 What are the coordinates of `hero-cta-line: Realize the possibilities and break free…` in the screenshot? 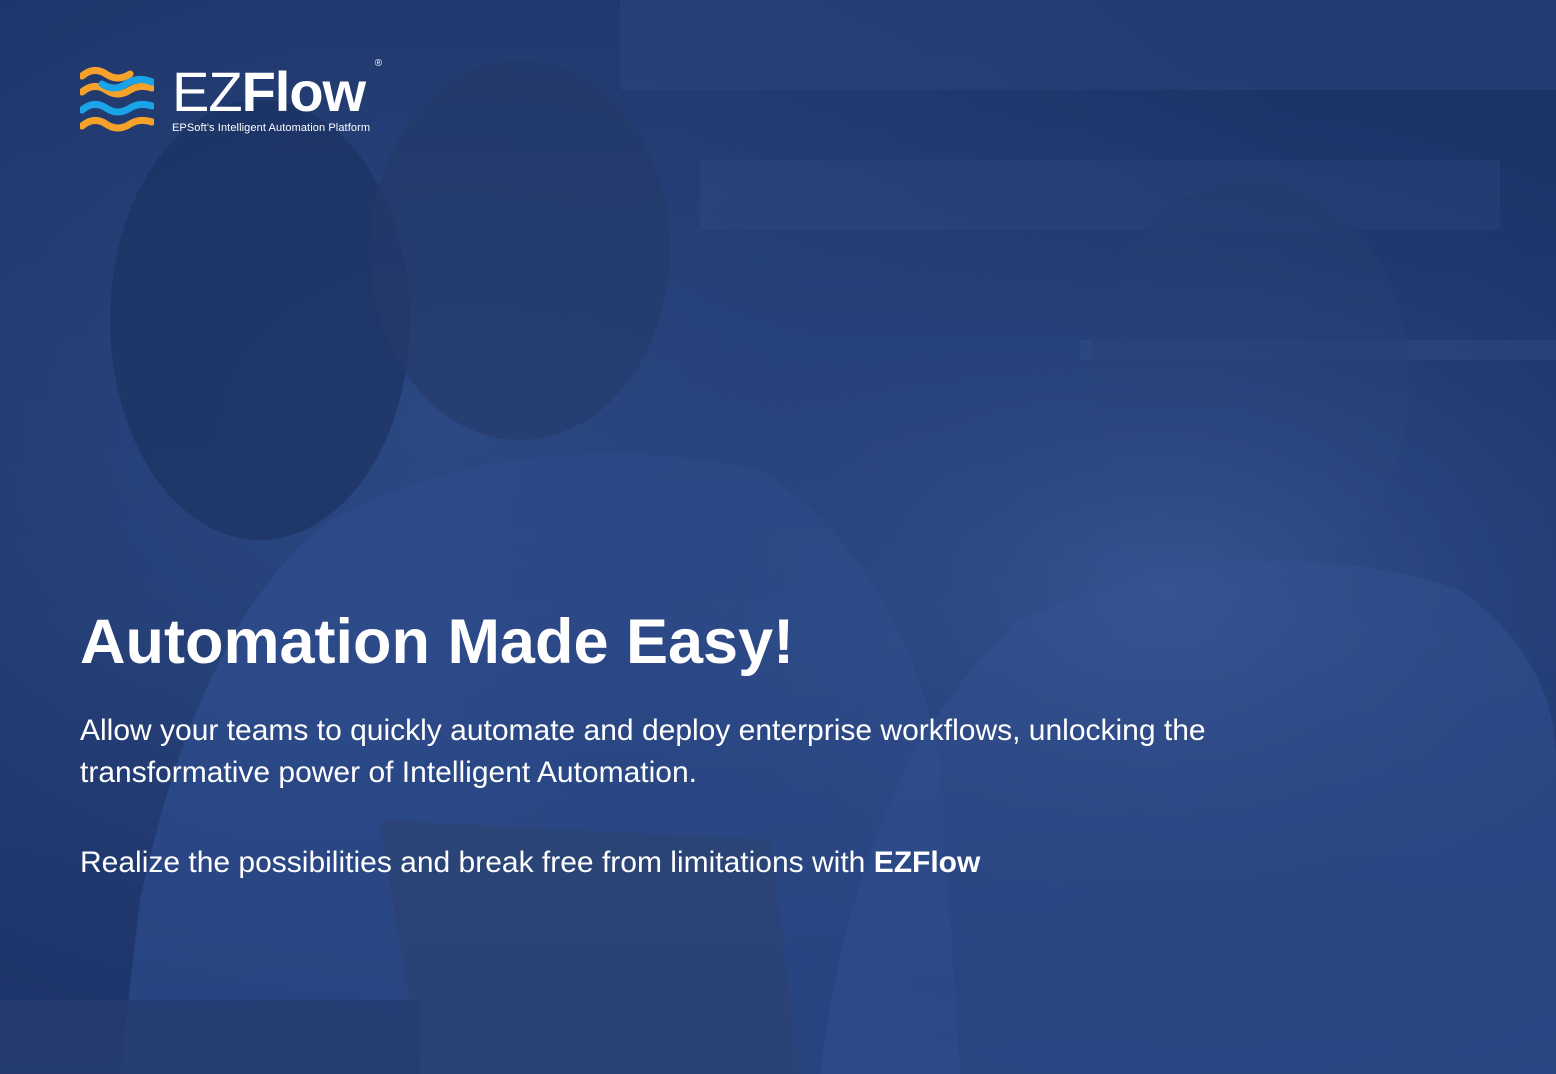 It's located at (530, 863).